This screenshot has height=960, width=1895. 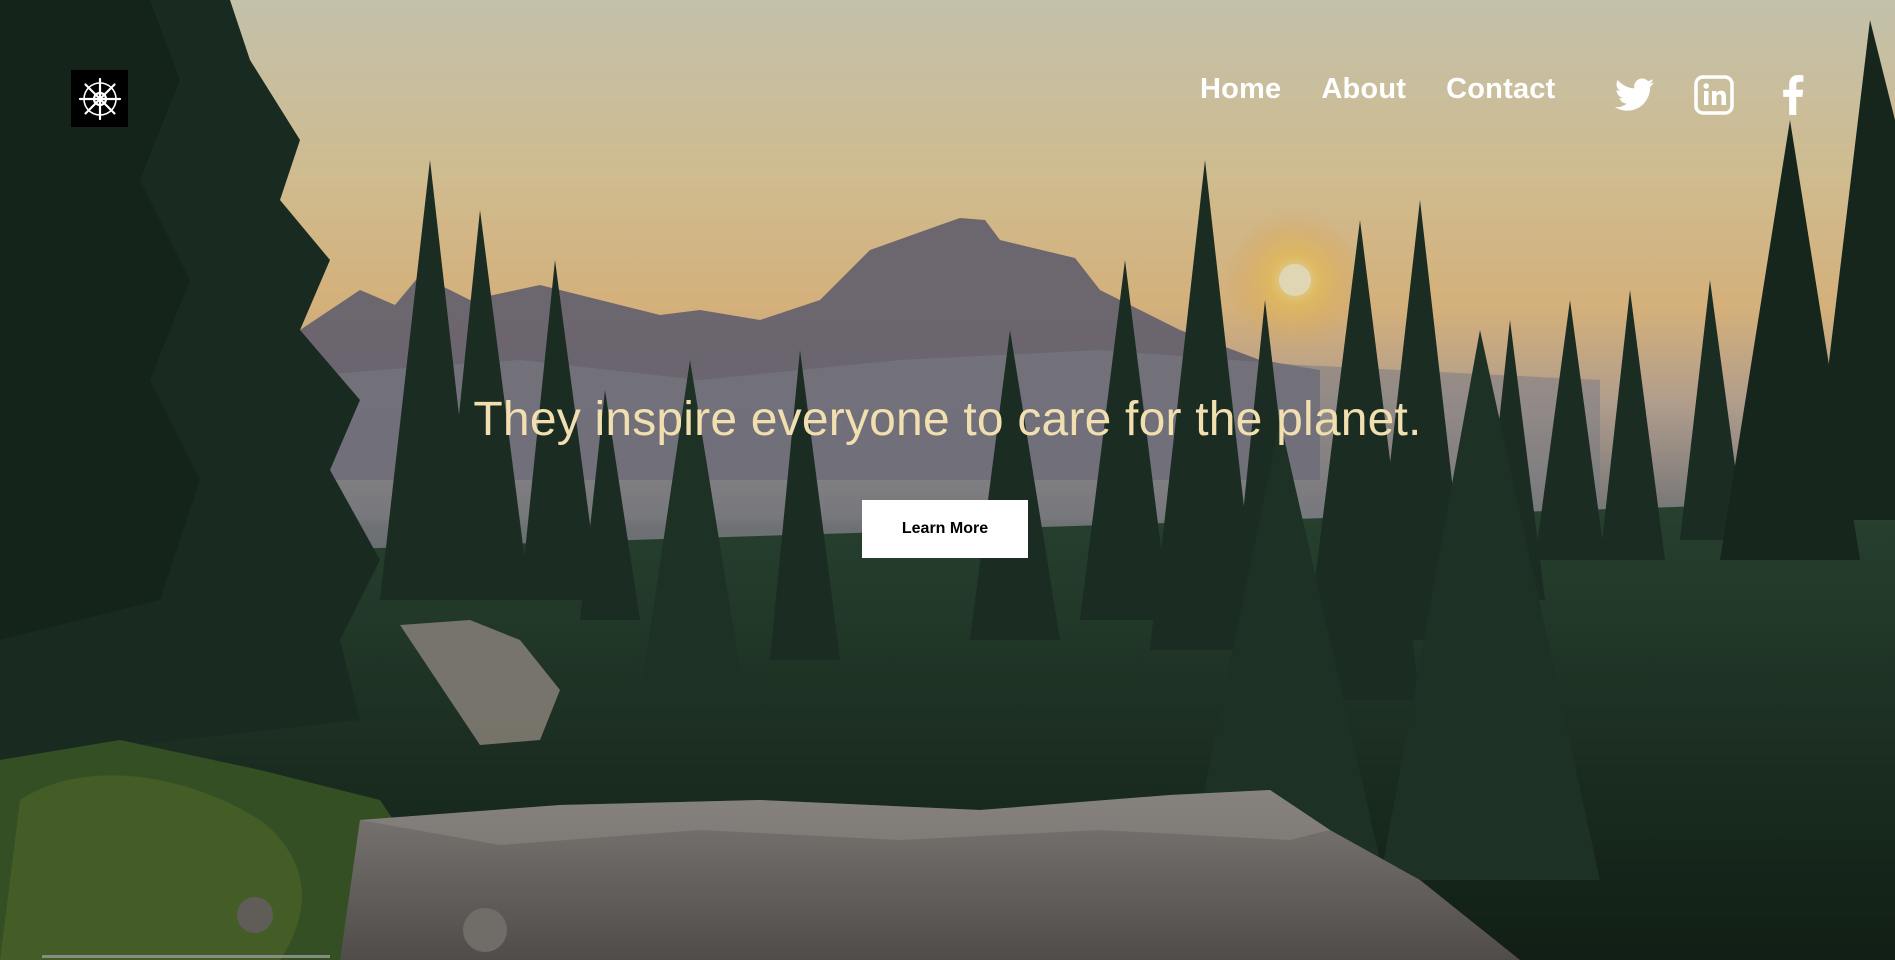 I want to click on snowflake-wheel-logo-icon, so click(x=99, y=98).